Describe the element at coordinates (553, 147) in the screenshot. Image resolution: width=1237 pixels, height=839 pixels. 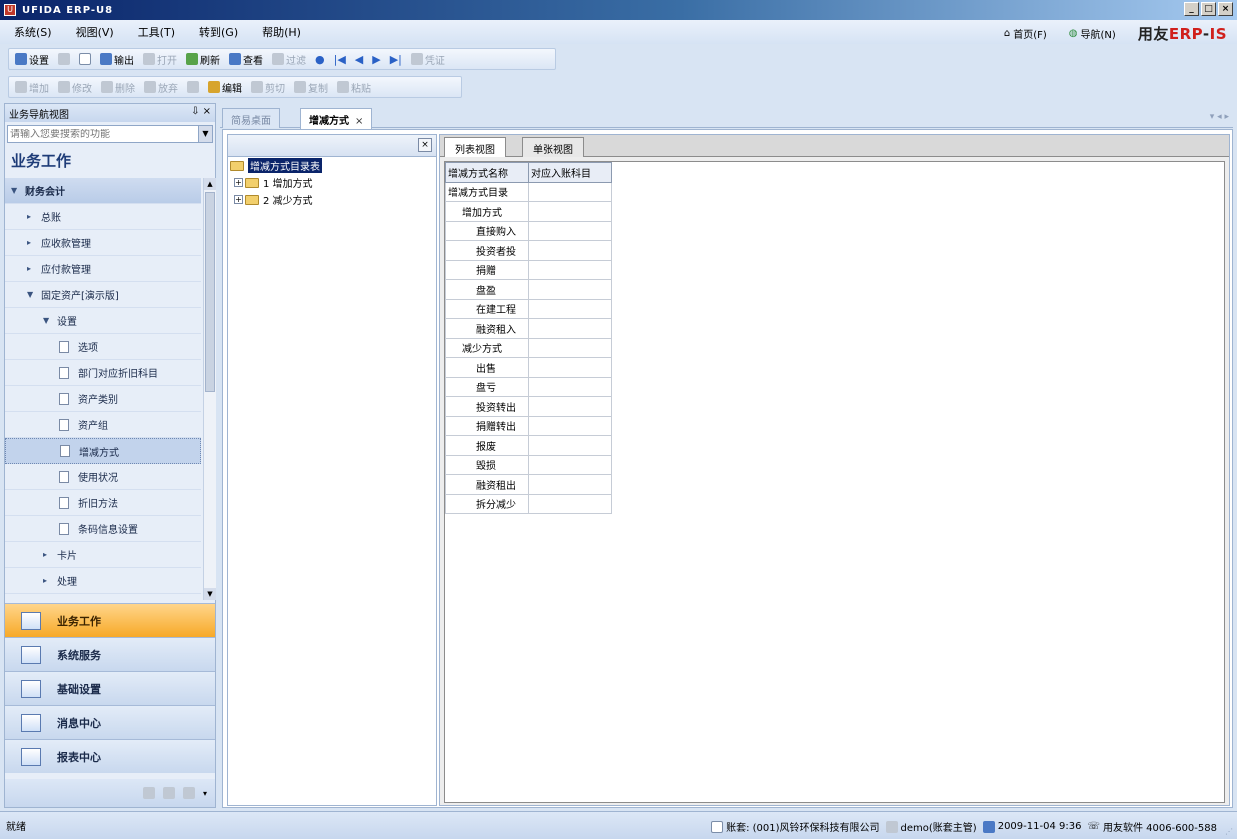
I see `tab-single-view: 单张视图` at that location.